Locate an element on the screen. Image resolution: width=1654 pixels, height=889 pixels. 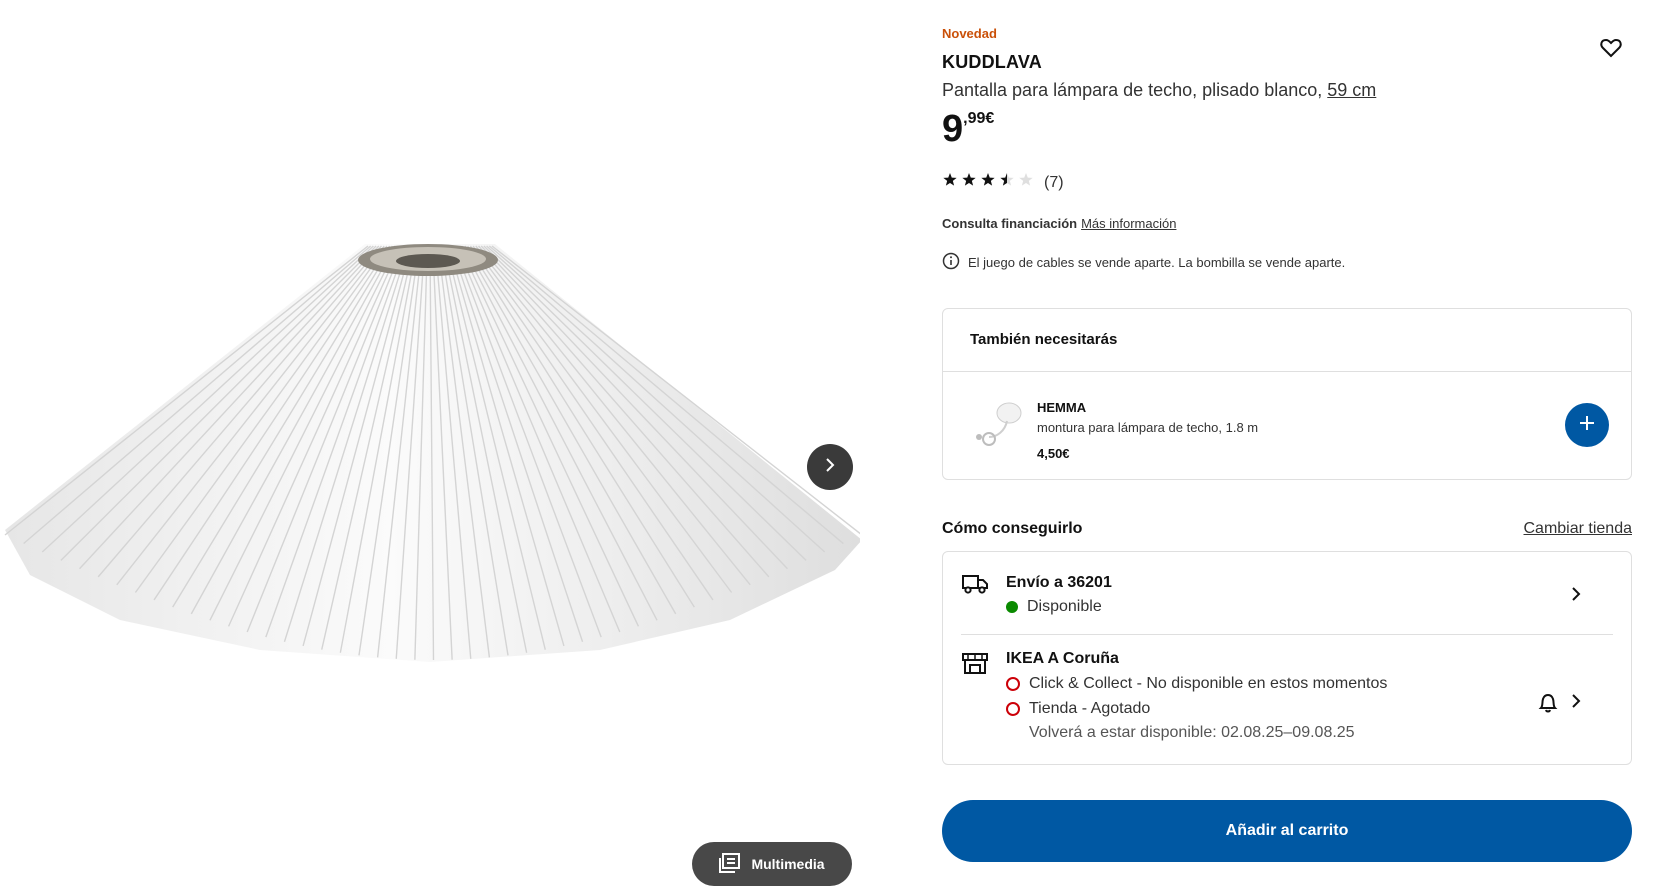
new-badge: Novedad is located at coordinates (969, 33).